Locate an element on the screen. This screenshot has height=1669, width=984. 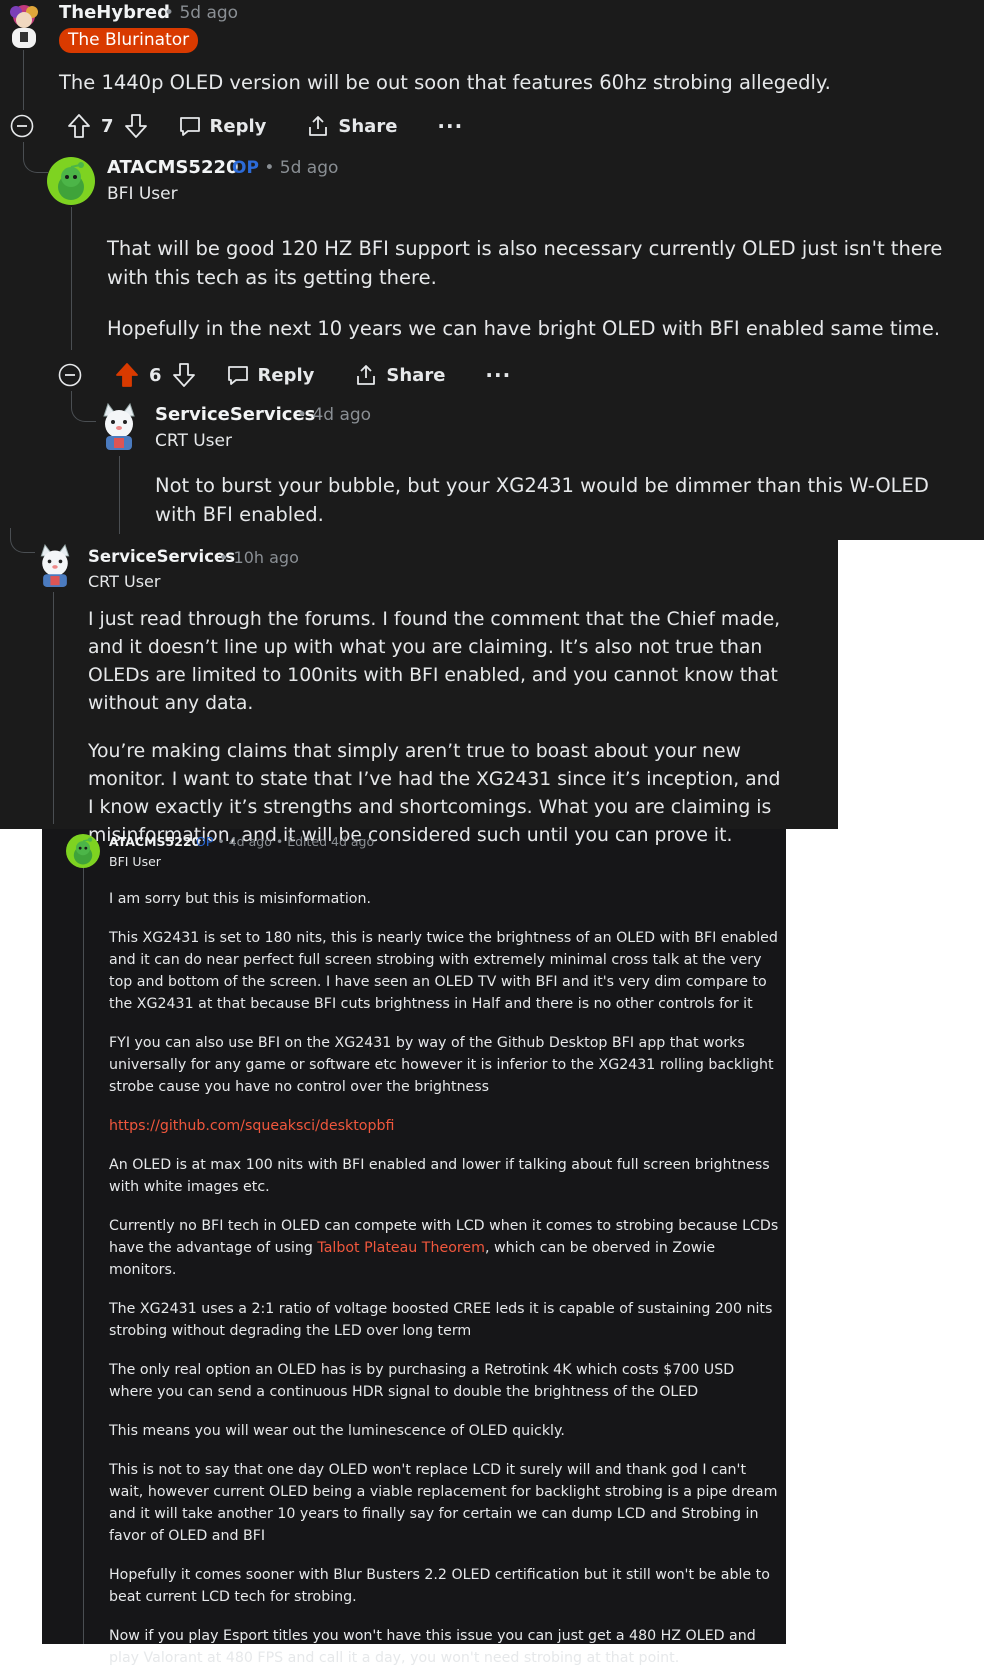
comment-timestamp: • 5d ago is located at coordinates (201, 13).